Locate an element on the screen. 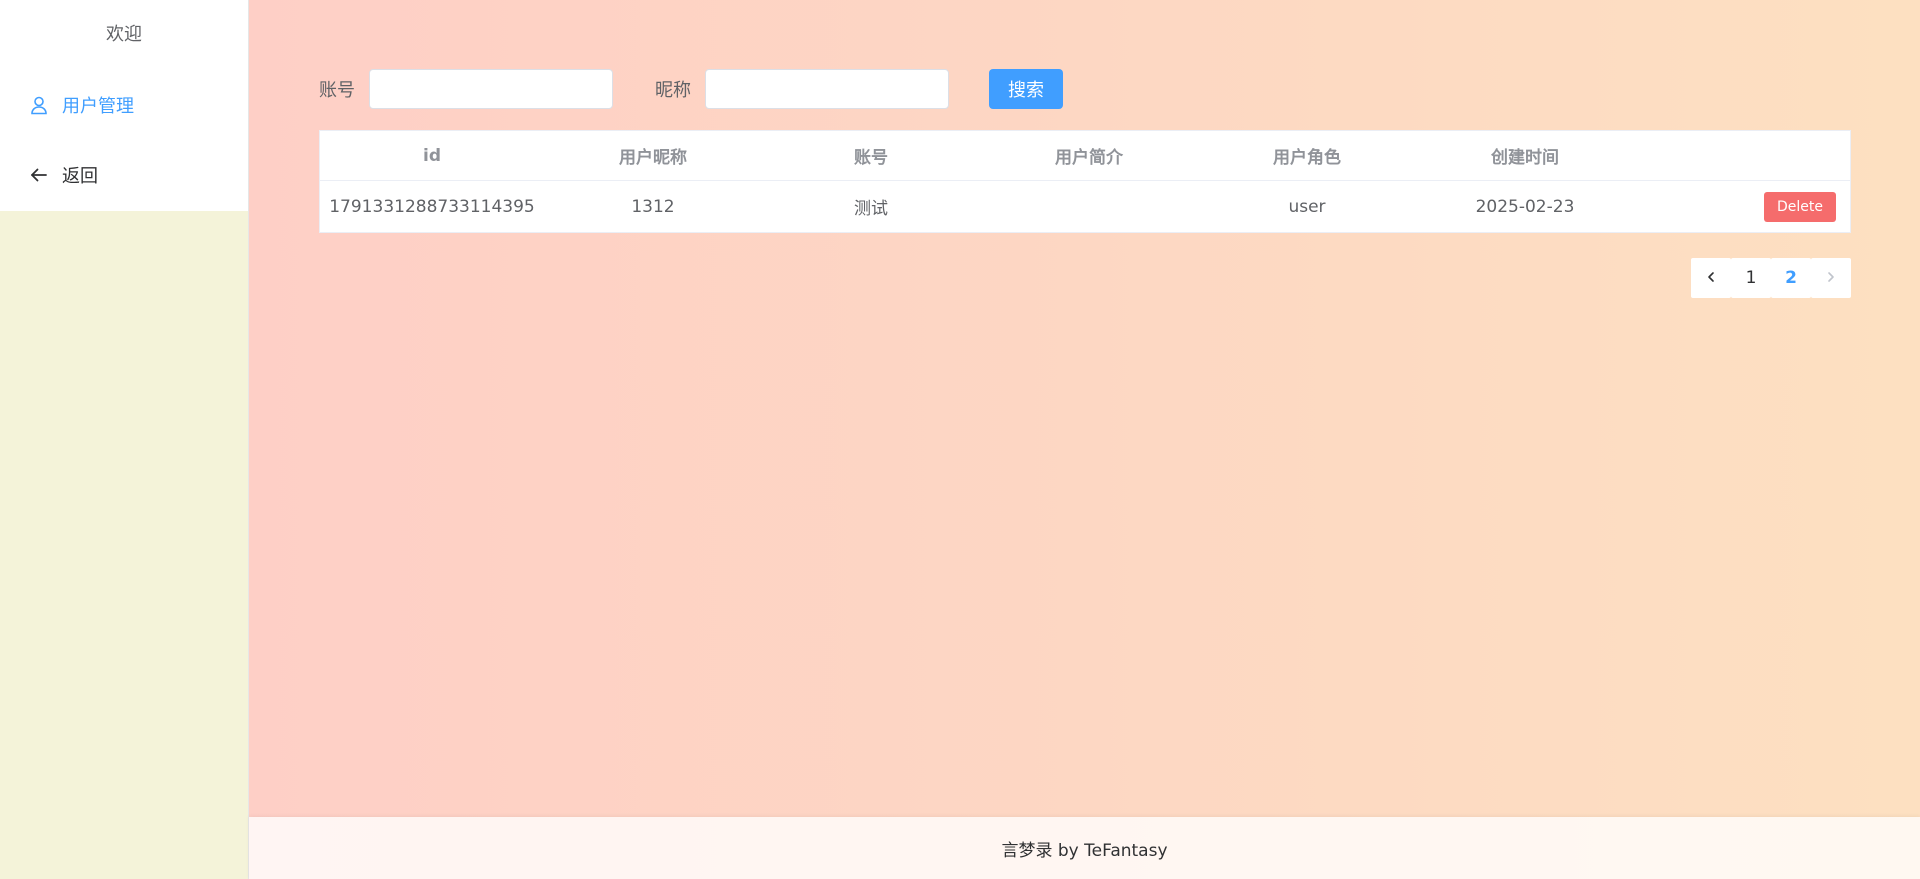  next-page-button is located at coordinates (1831, 278).